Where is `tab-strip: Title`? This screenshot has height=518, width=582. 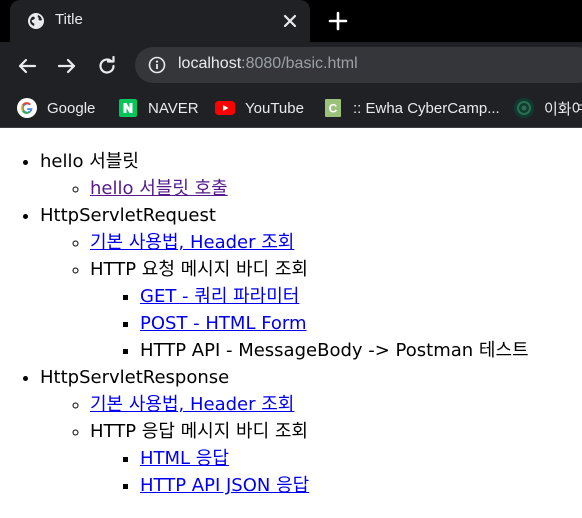 tab-strip: Title is located at coordinates (291, 21).